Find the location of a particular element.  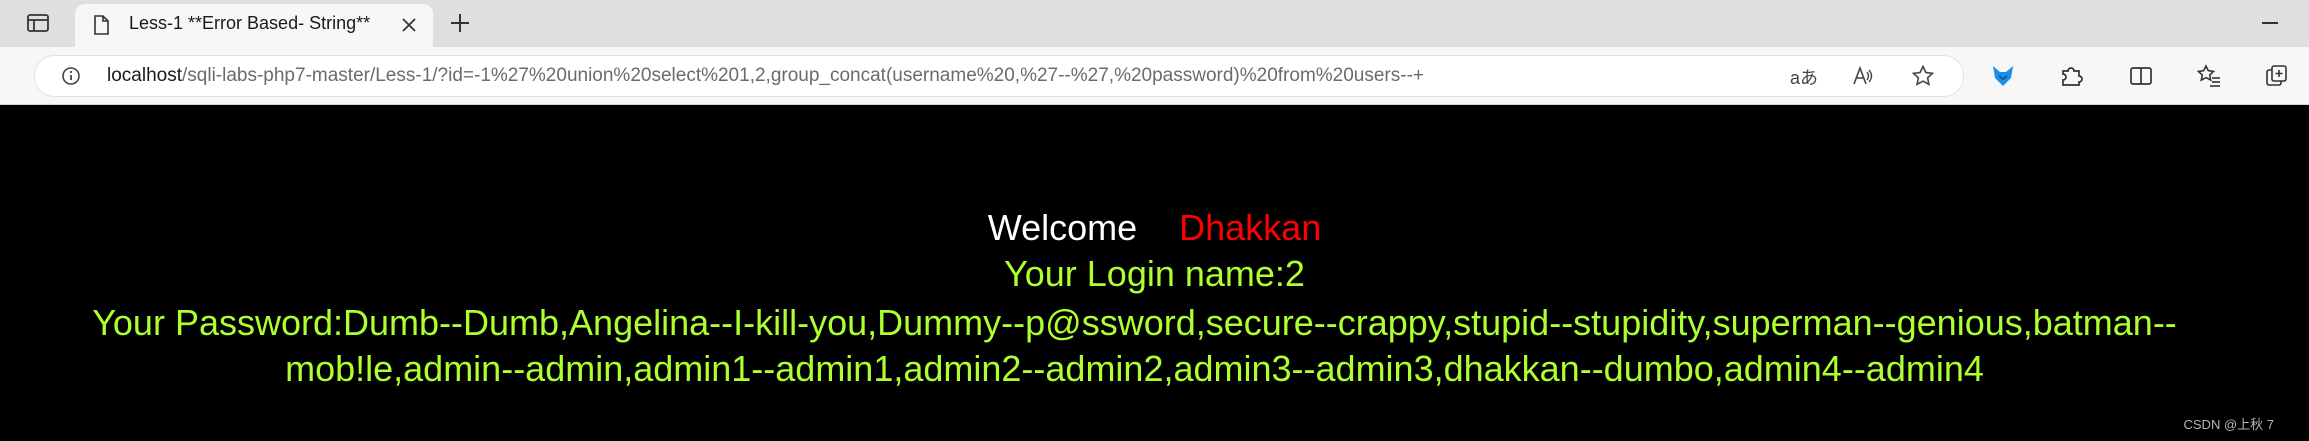

tab-title: Less-1 **Error Based- String** is located at coordinates (250, 23).